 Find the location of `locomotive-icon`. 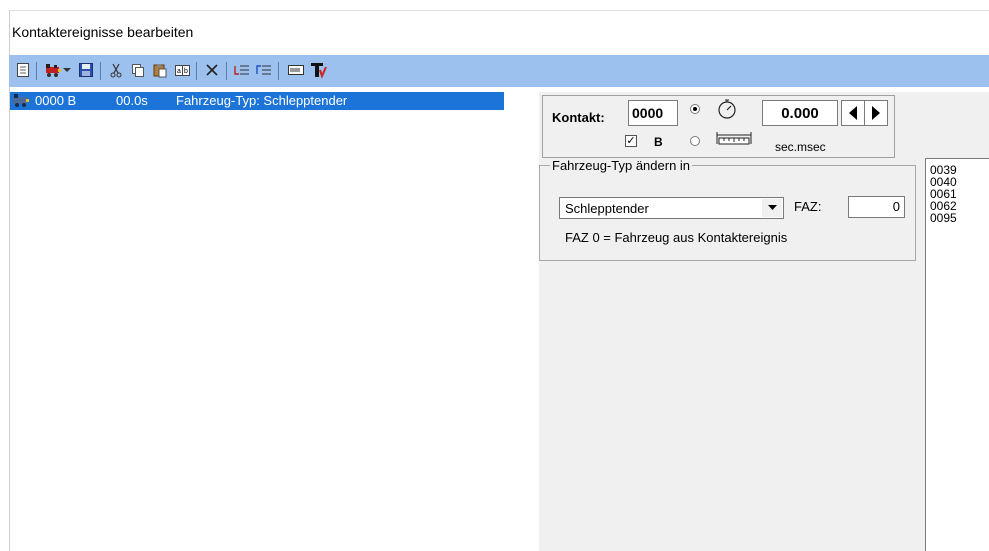

locomotive-icon is located at coordinates (21, 100).